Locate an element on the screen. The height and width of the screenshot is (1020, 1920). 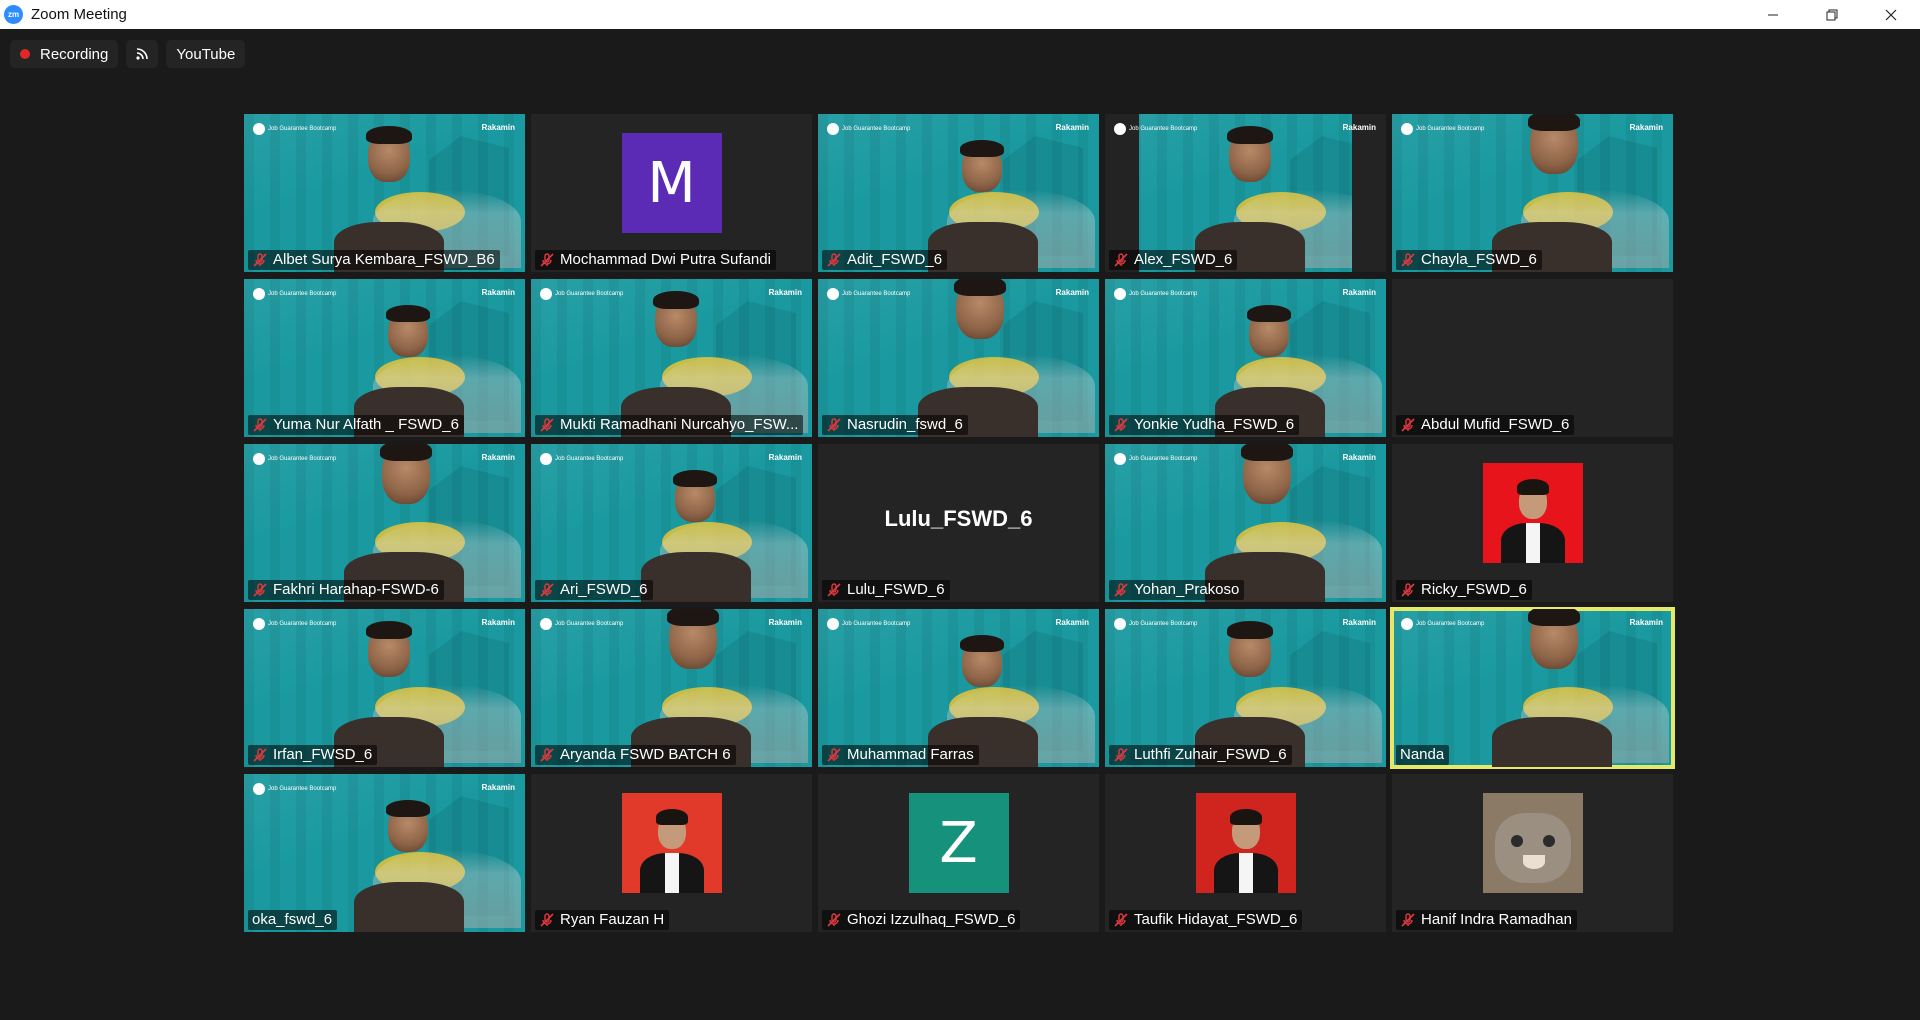
recording-indicator: Recording is located at coordinates (64, 54).